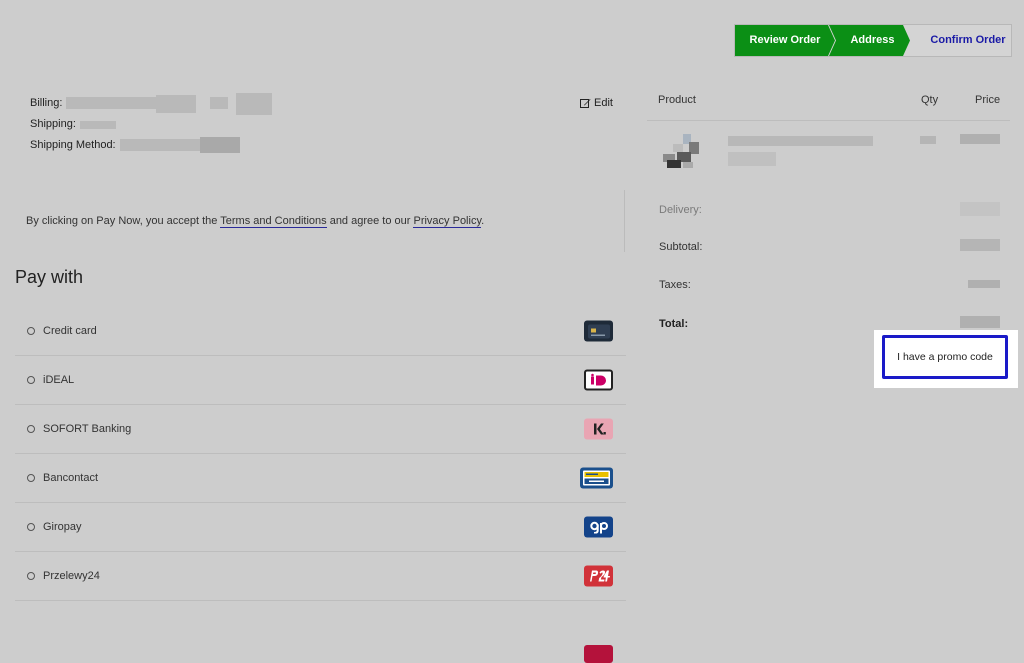 This screenshot has height=663, width=1024. I want to click on payment-method-label: SOFORT Banking, so click(87, 429).